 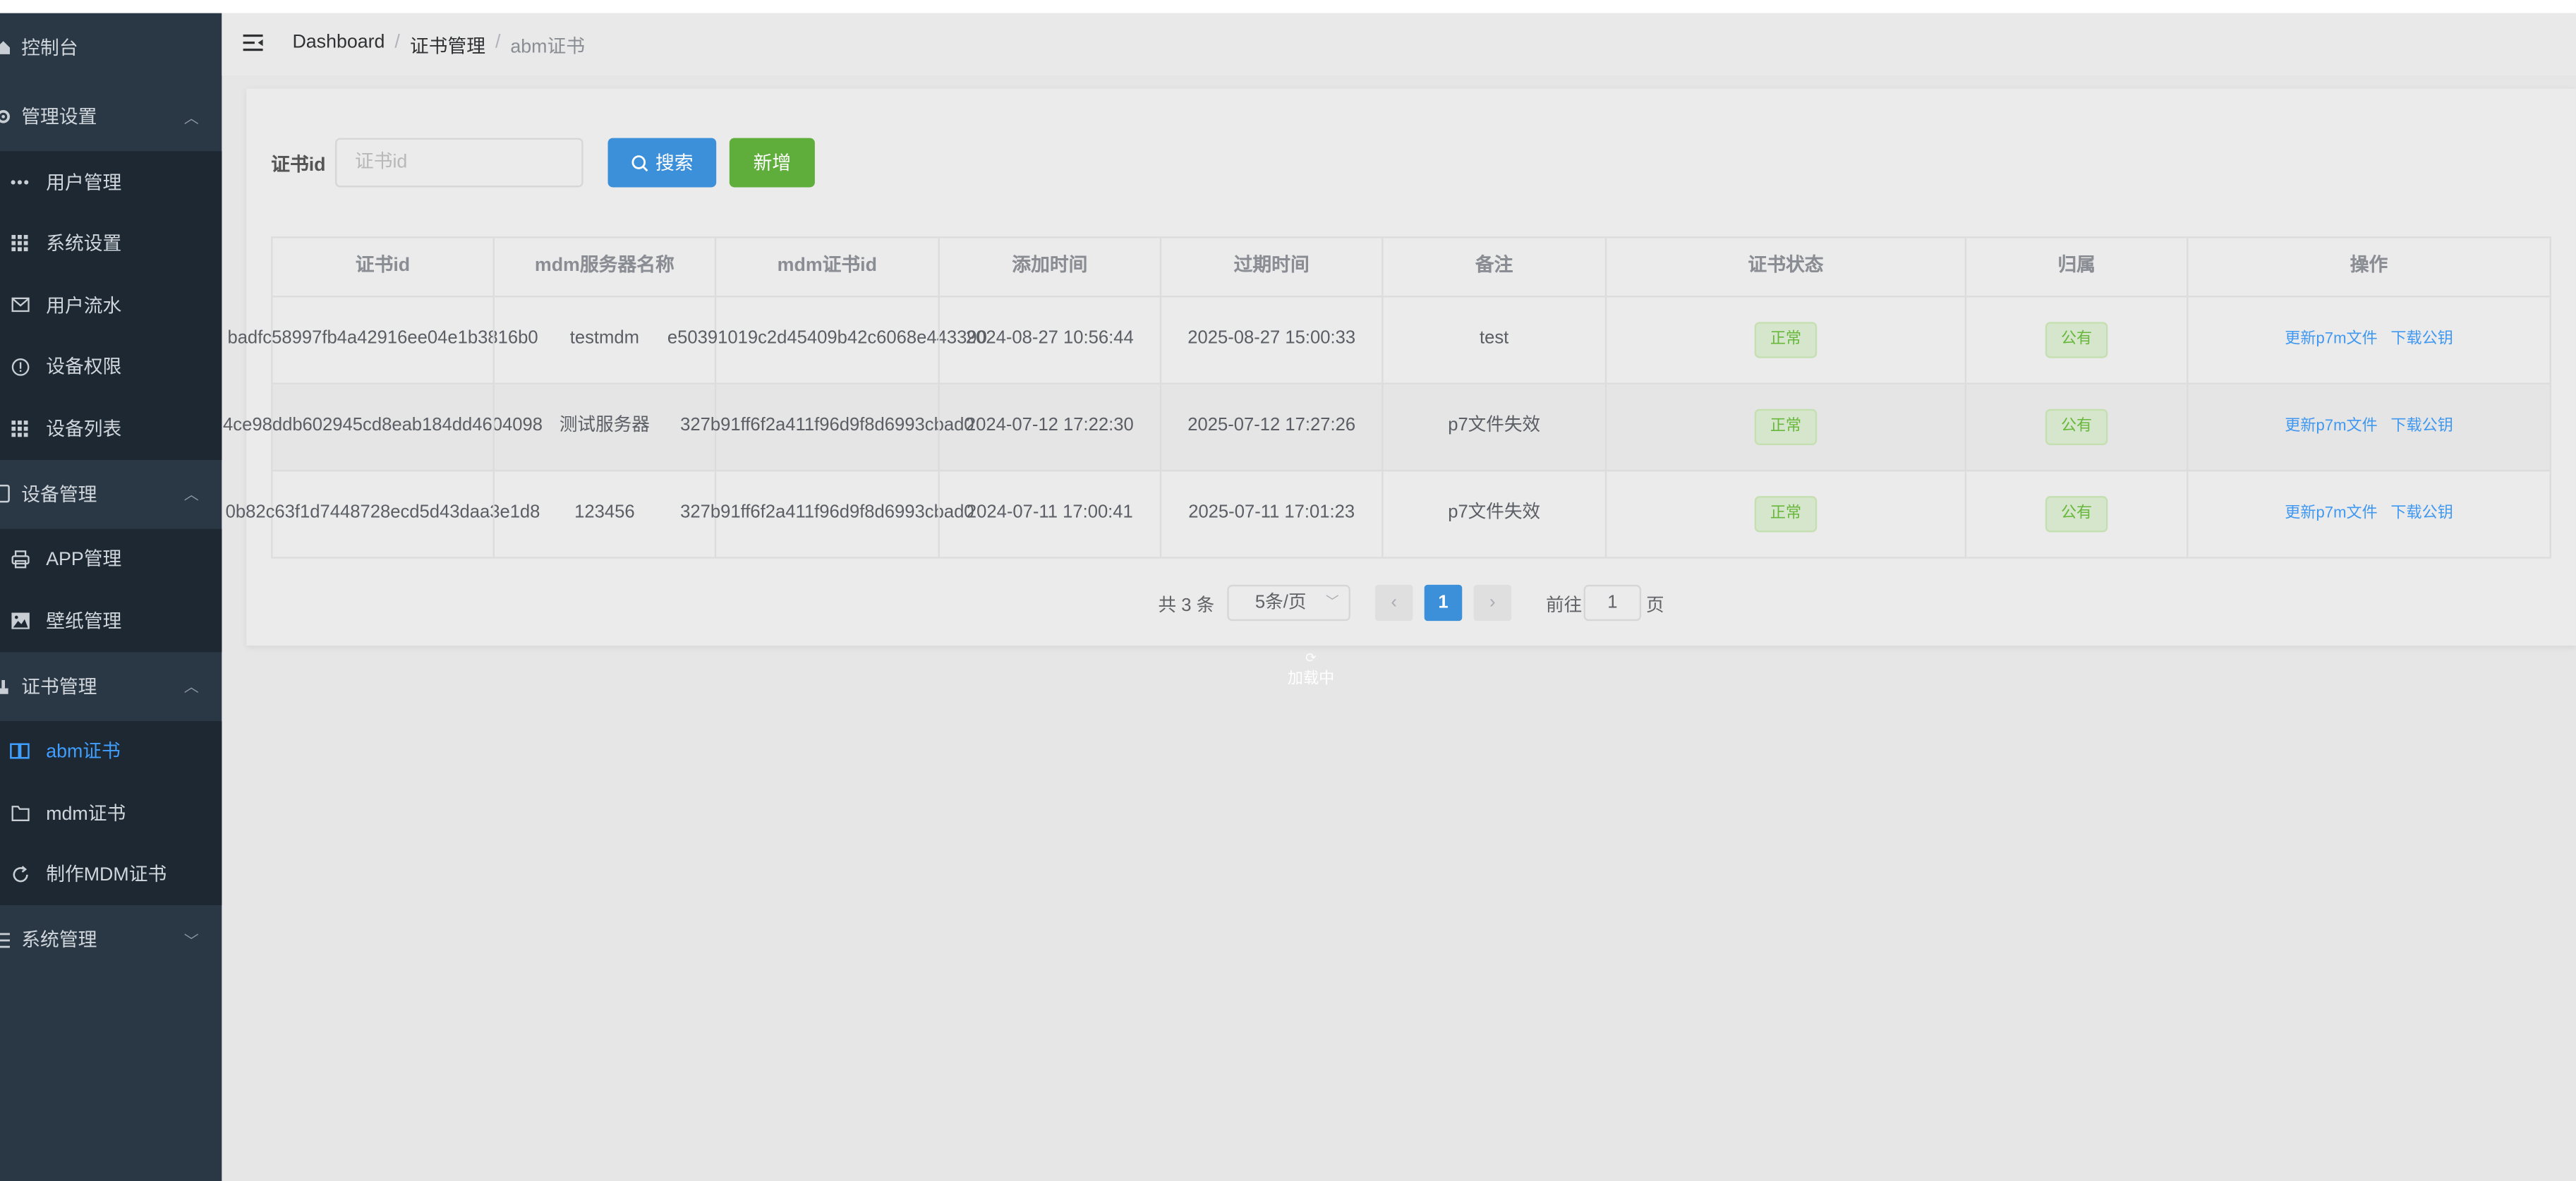 I want to click on cert-id-label: 证书id, so click(x=299, y=166).